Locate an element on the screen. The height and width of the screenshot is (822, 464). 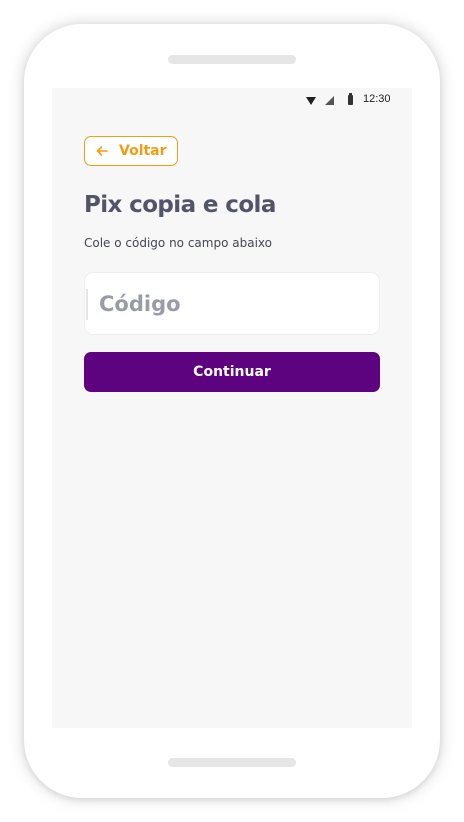
back-button: Voltar is located at coordinates (131, 151).